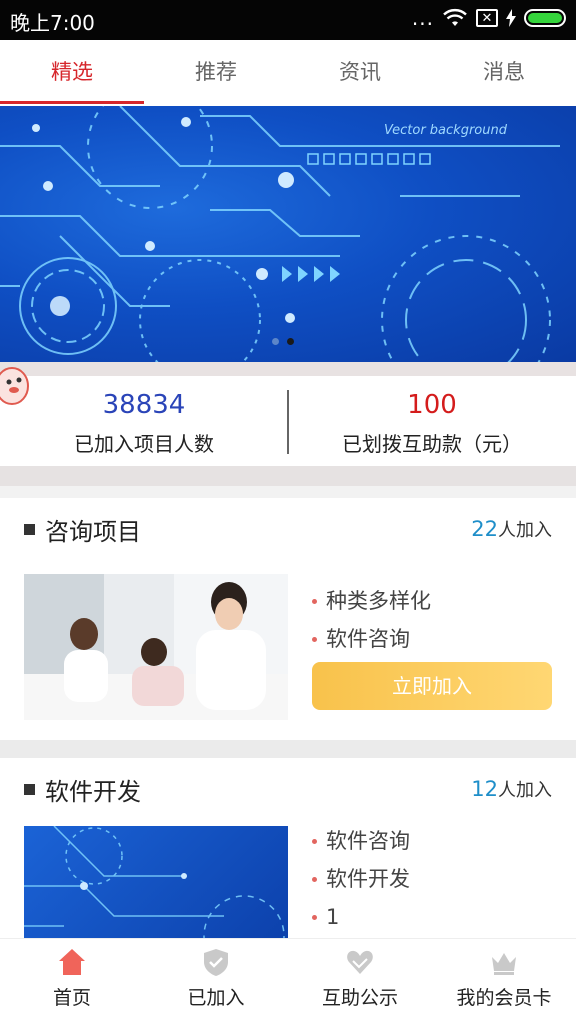  I want to click on card-header: 软件开发, so click(82, 789).